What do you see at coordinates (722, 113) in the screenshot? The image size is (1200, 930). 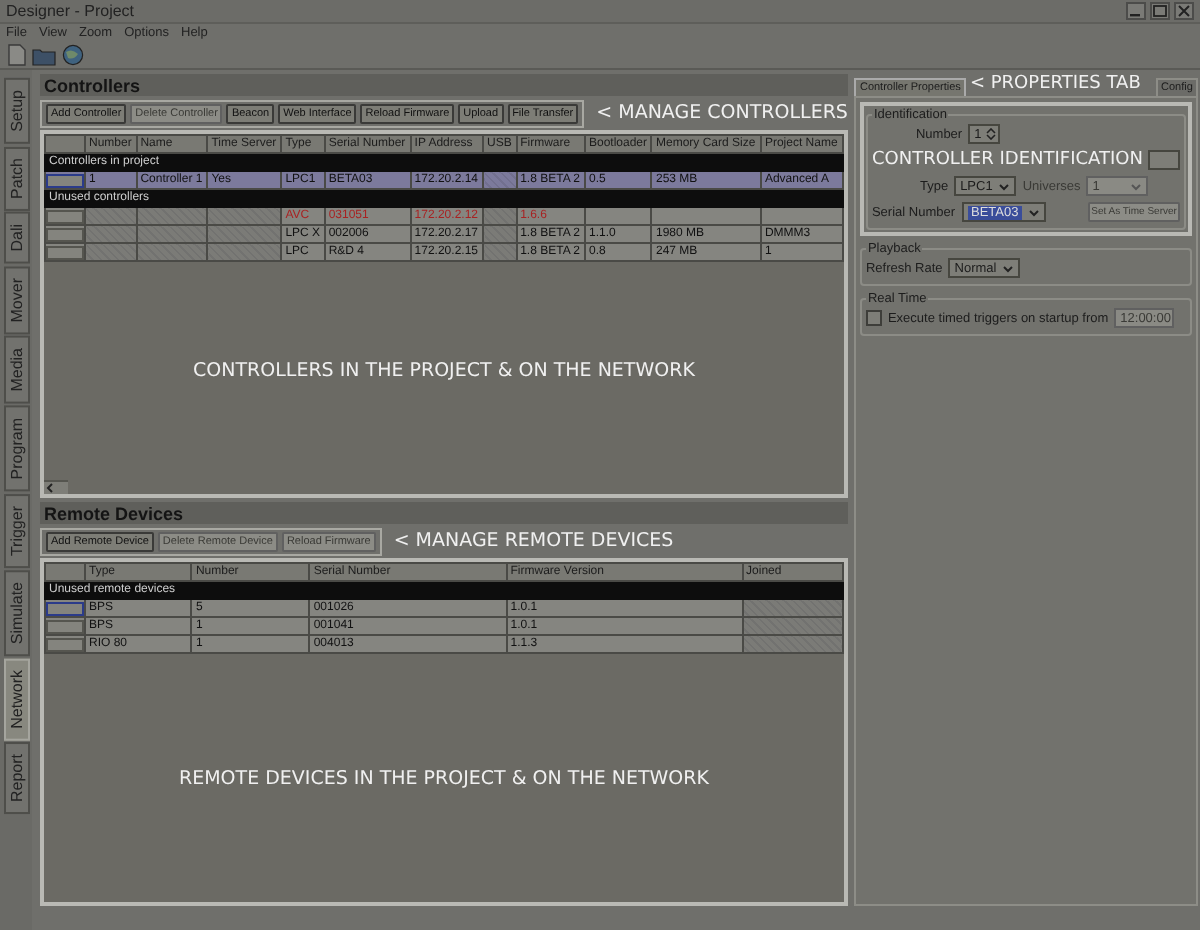 I see `annotation-label: < MANAGE CONTROLLERS` at bounding box center [722, 113].